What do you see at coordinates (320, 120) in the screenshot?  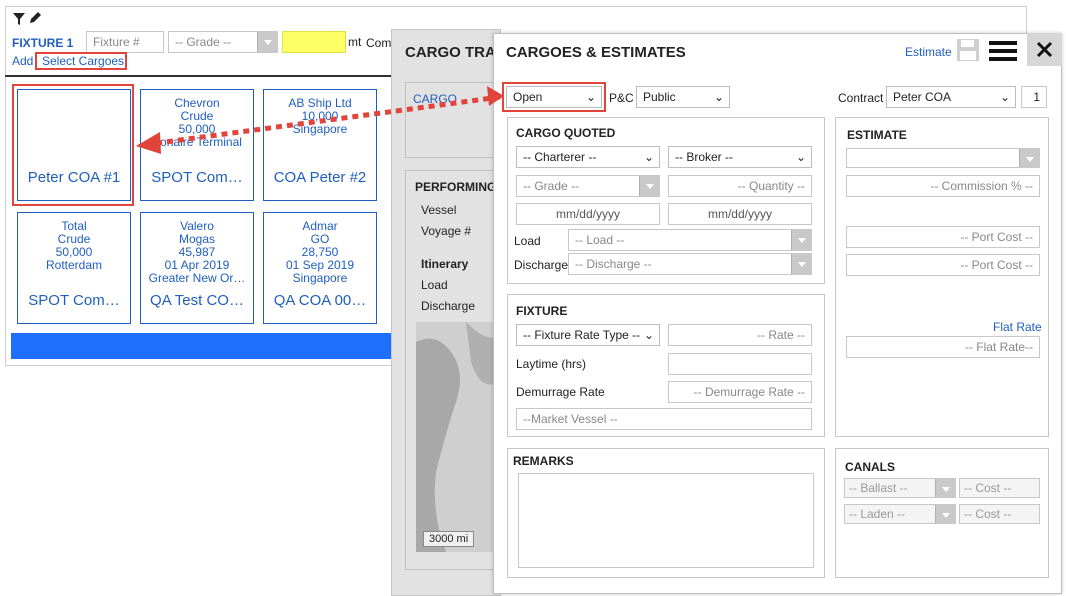 I see `annotation-arrow` at bounding box center [320, 120].